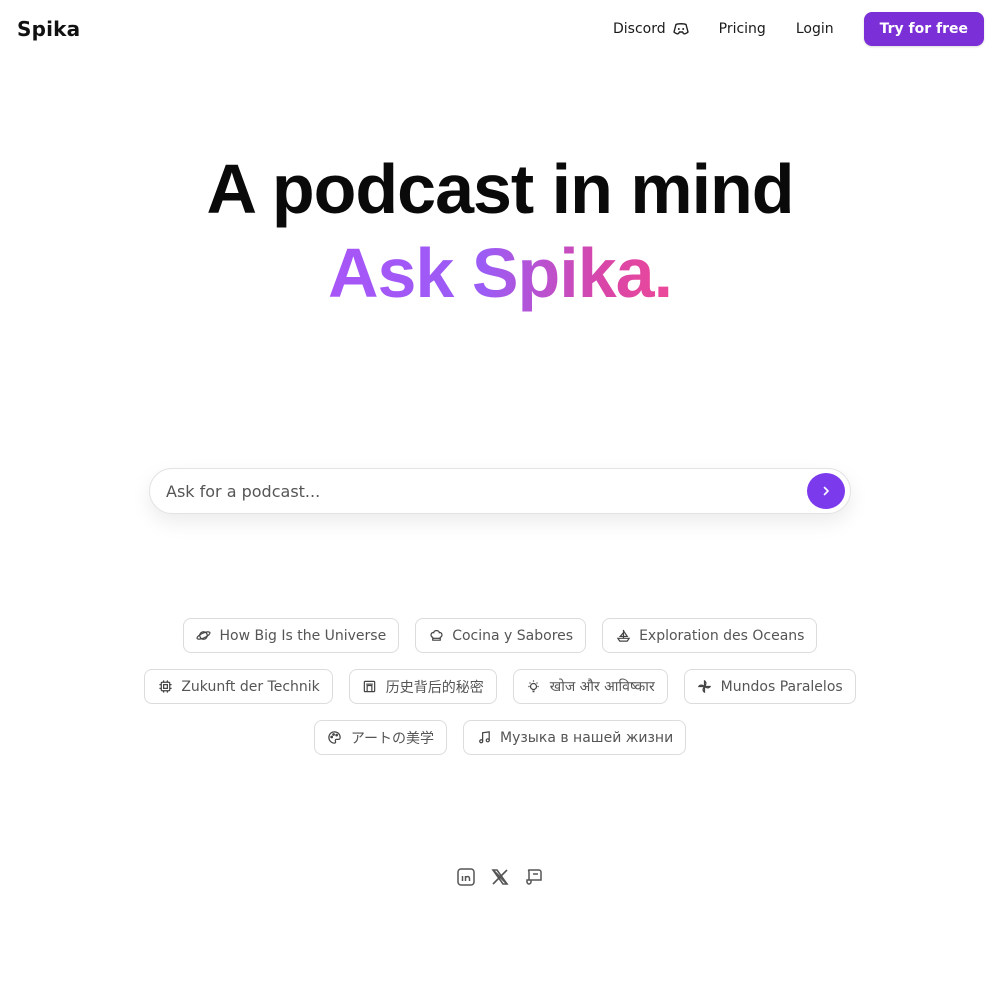  I want to click on suggestion-chip: 历史背后的秘密, so click(422, 686).